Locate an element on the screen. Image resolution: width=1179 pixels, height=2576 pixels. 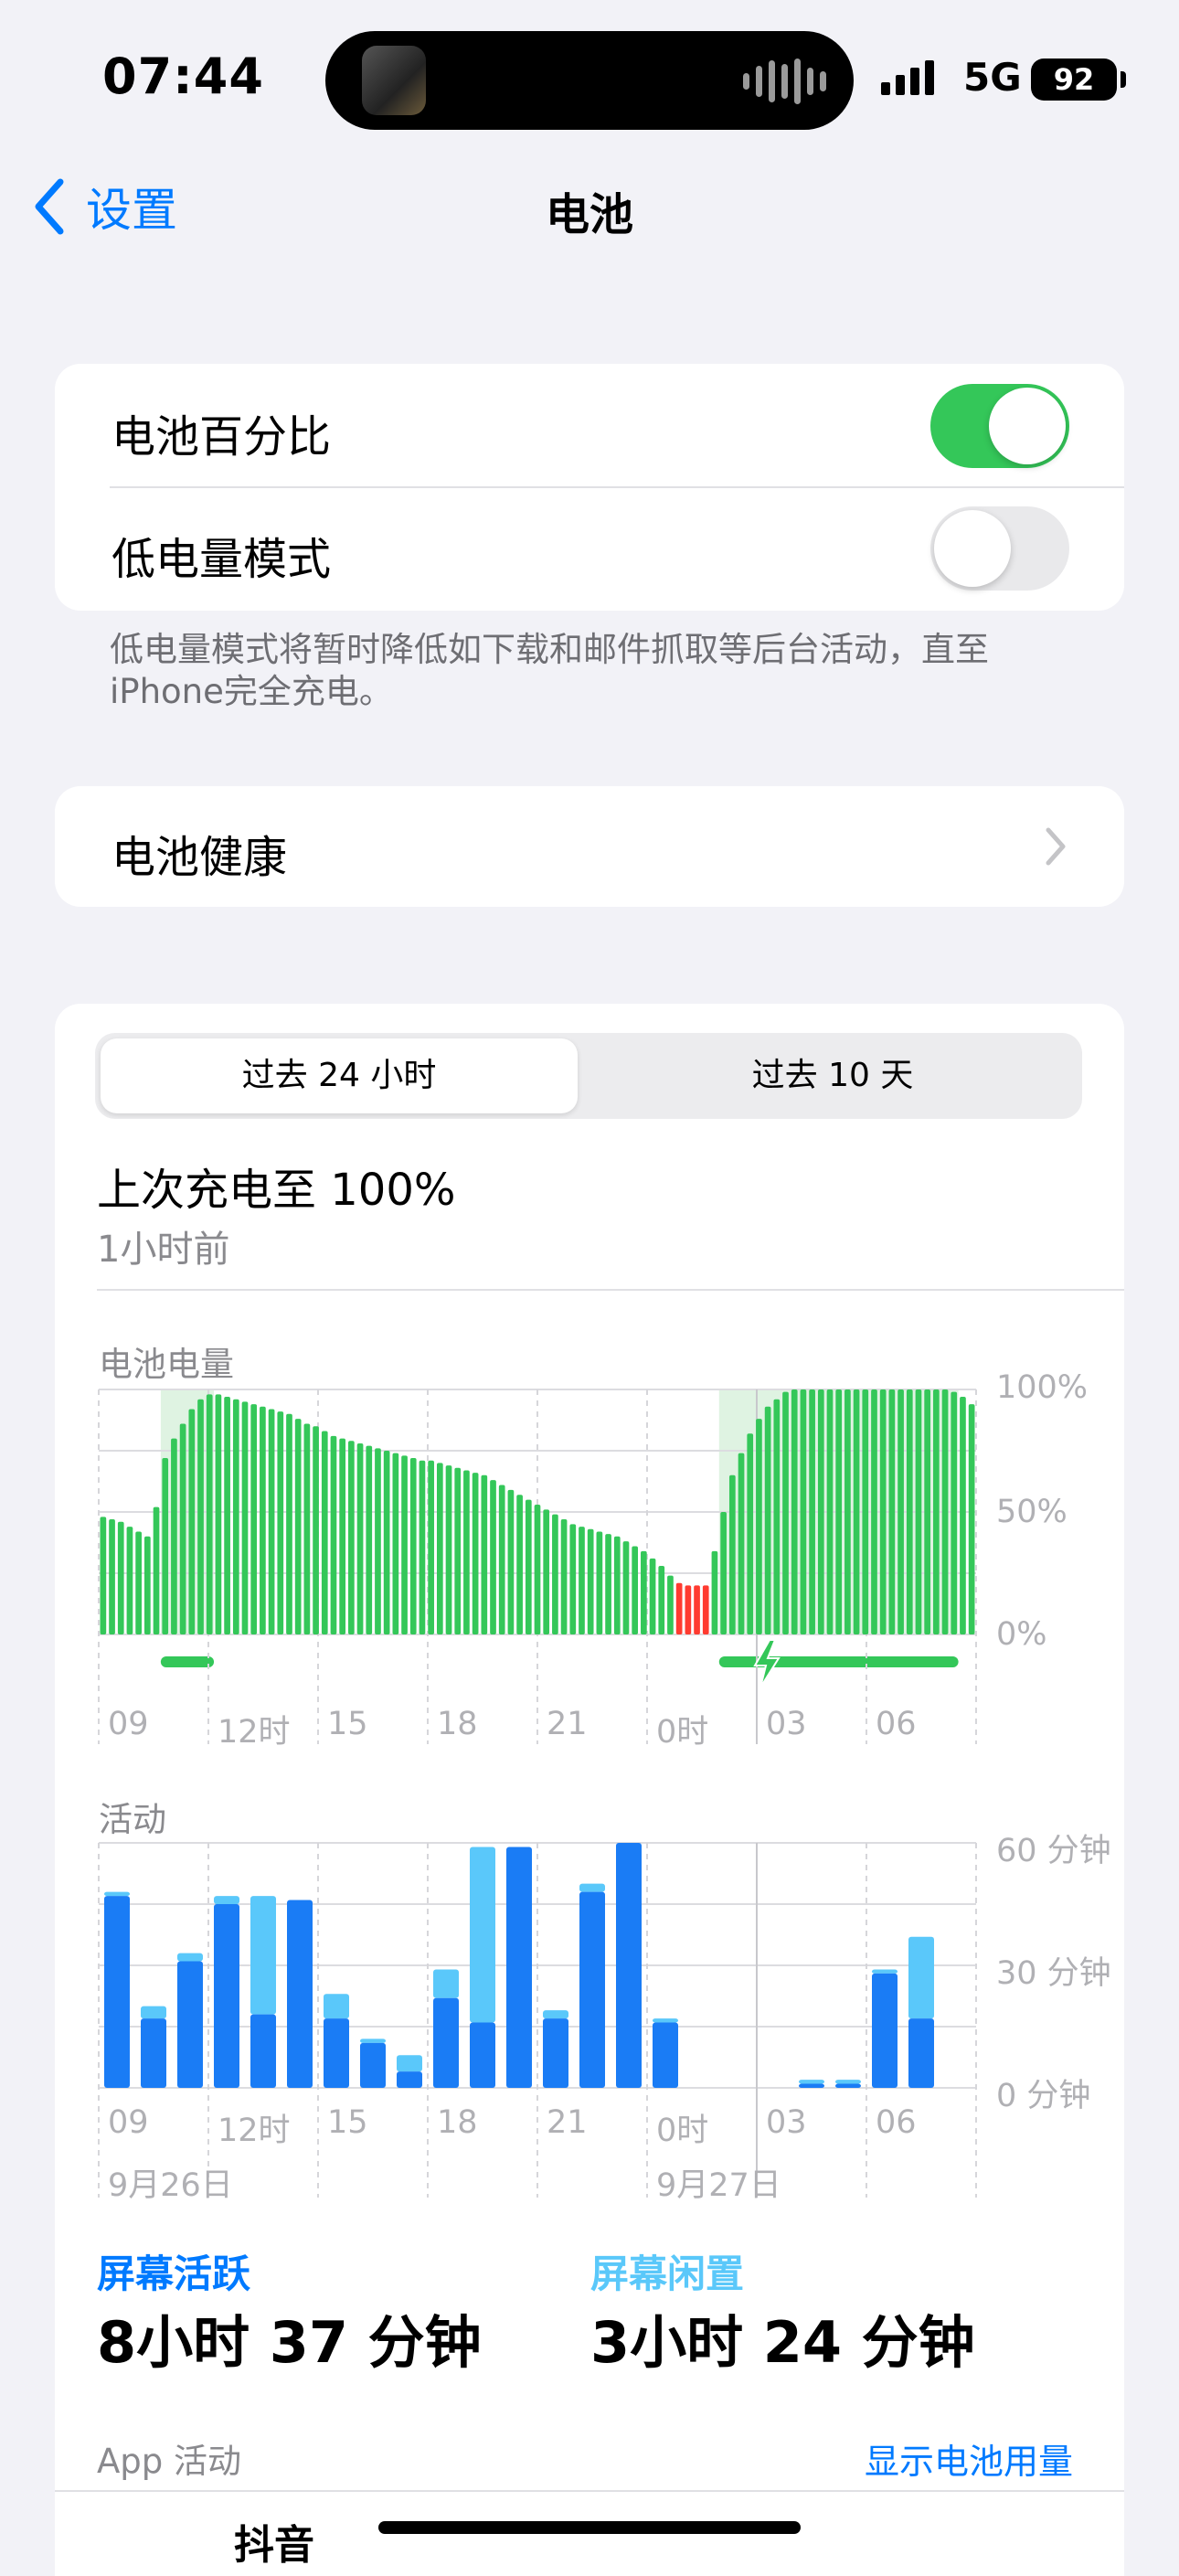
app-row-name: 抖音 is located at coordinates (274, 2542).